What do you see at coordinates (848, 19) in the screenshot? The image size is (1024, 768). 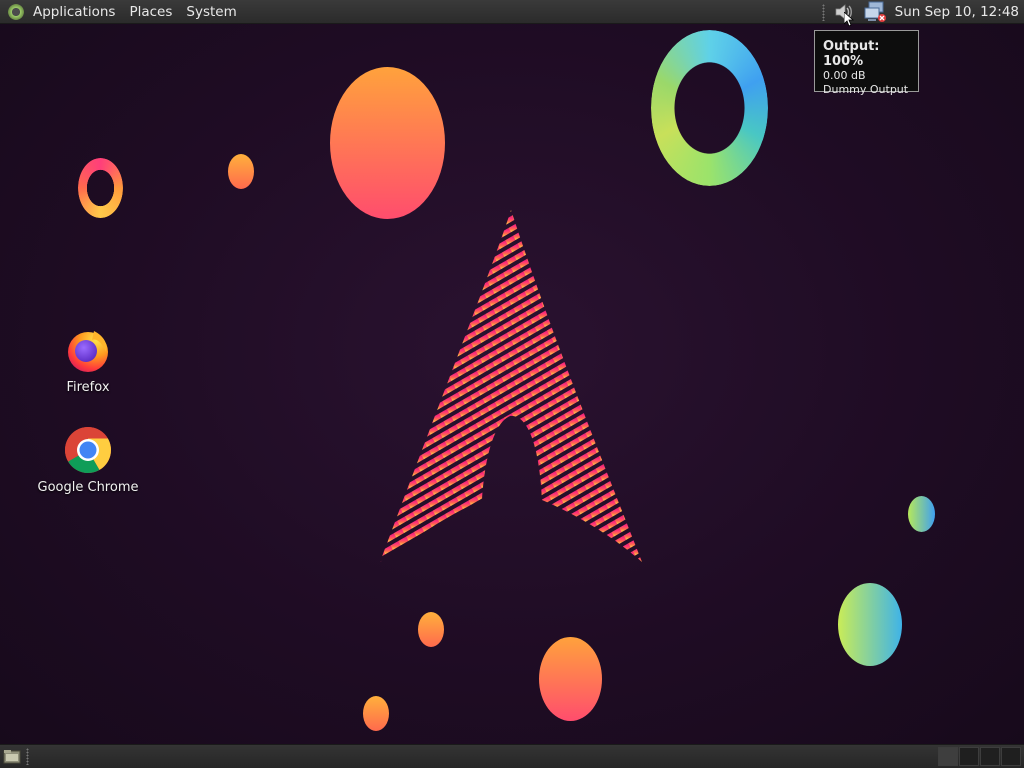 I see `mouse-cursor-icon` at bounding box center [848, 19].